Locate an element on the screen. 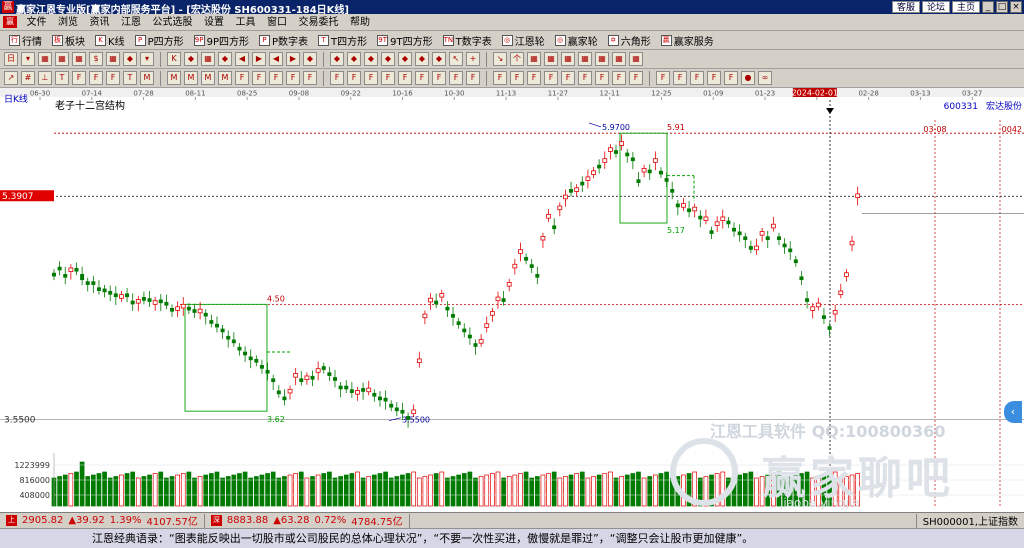  menu-tools: 工具 is located at coordinates (246, 22).